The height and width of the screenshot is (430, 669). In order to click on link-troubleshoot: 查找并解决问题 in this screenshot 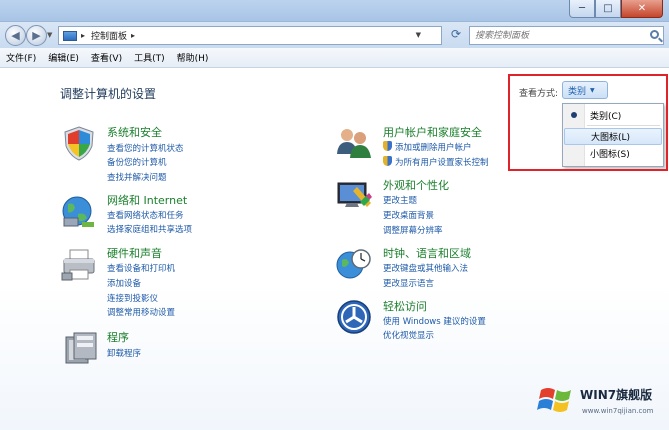, I will do `click(137, 177)`.